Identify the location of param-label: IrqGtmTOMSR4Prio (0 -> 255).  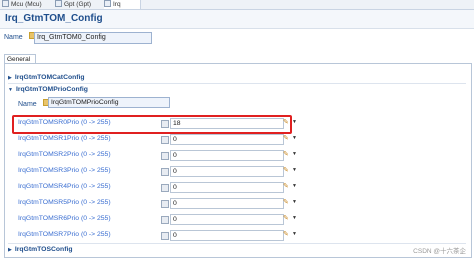
(64, 186).